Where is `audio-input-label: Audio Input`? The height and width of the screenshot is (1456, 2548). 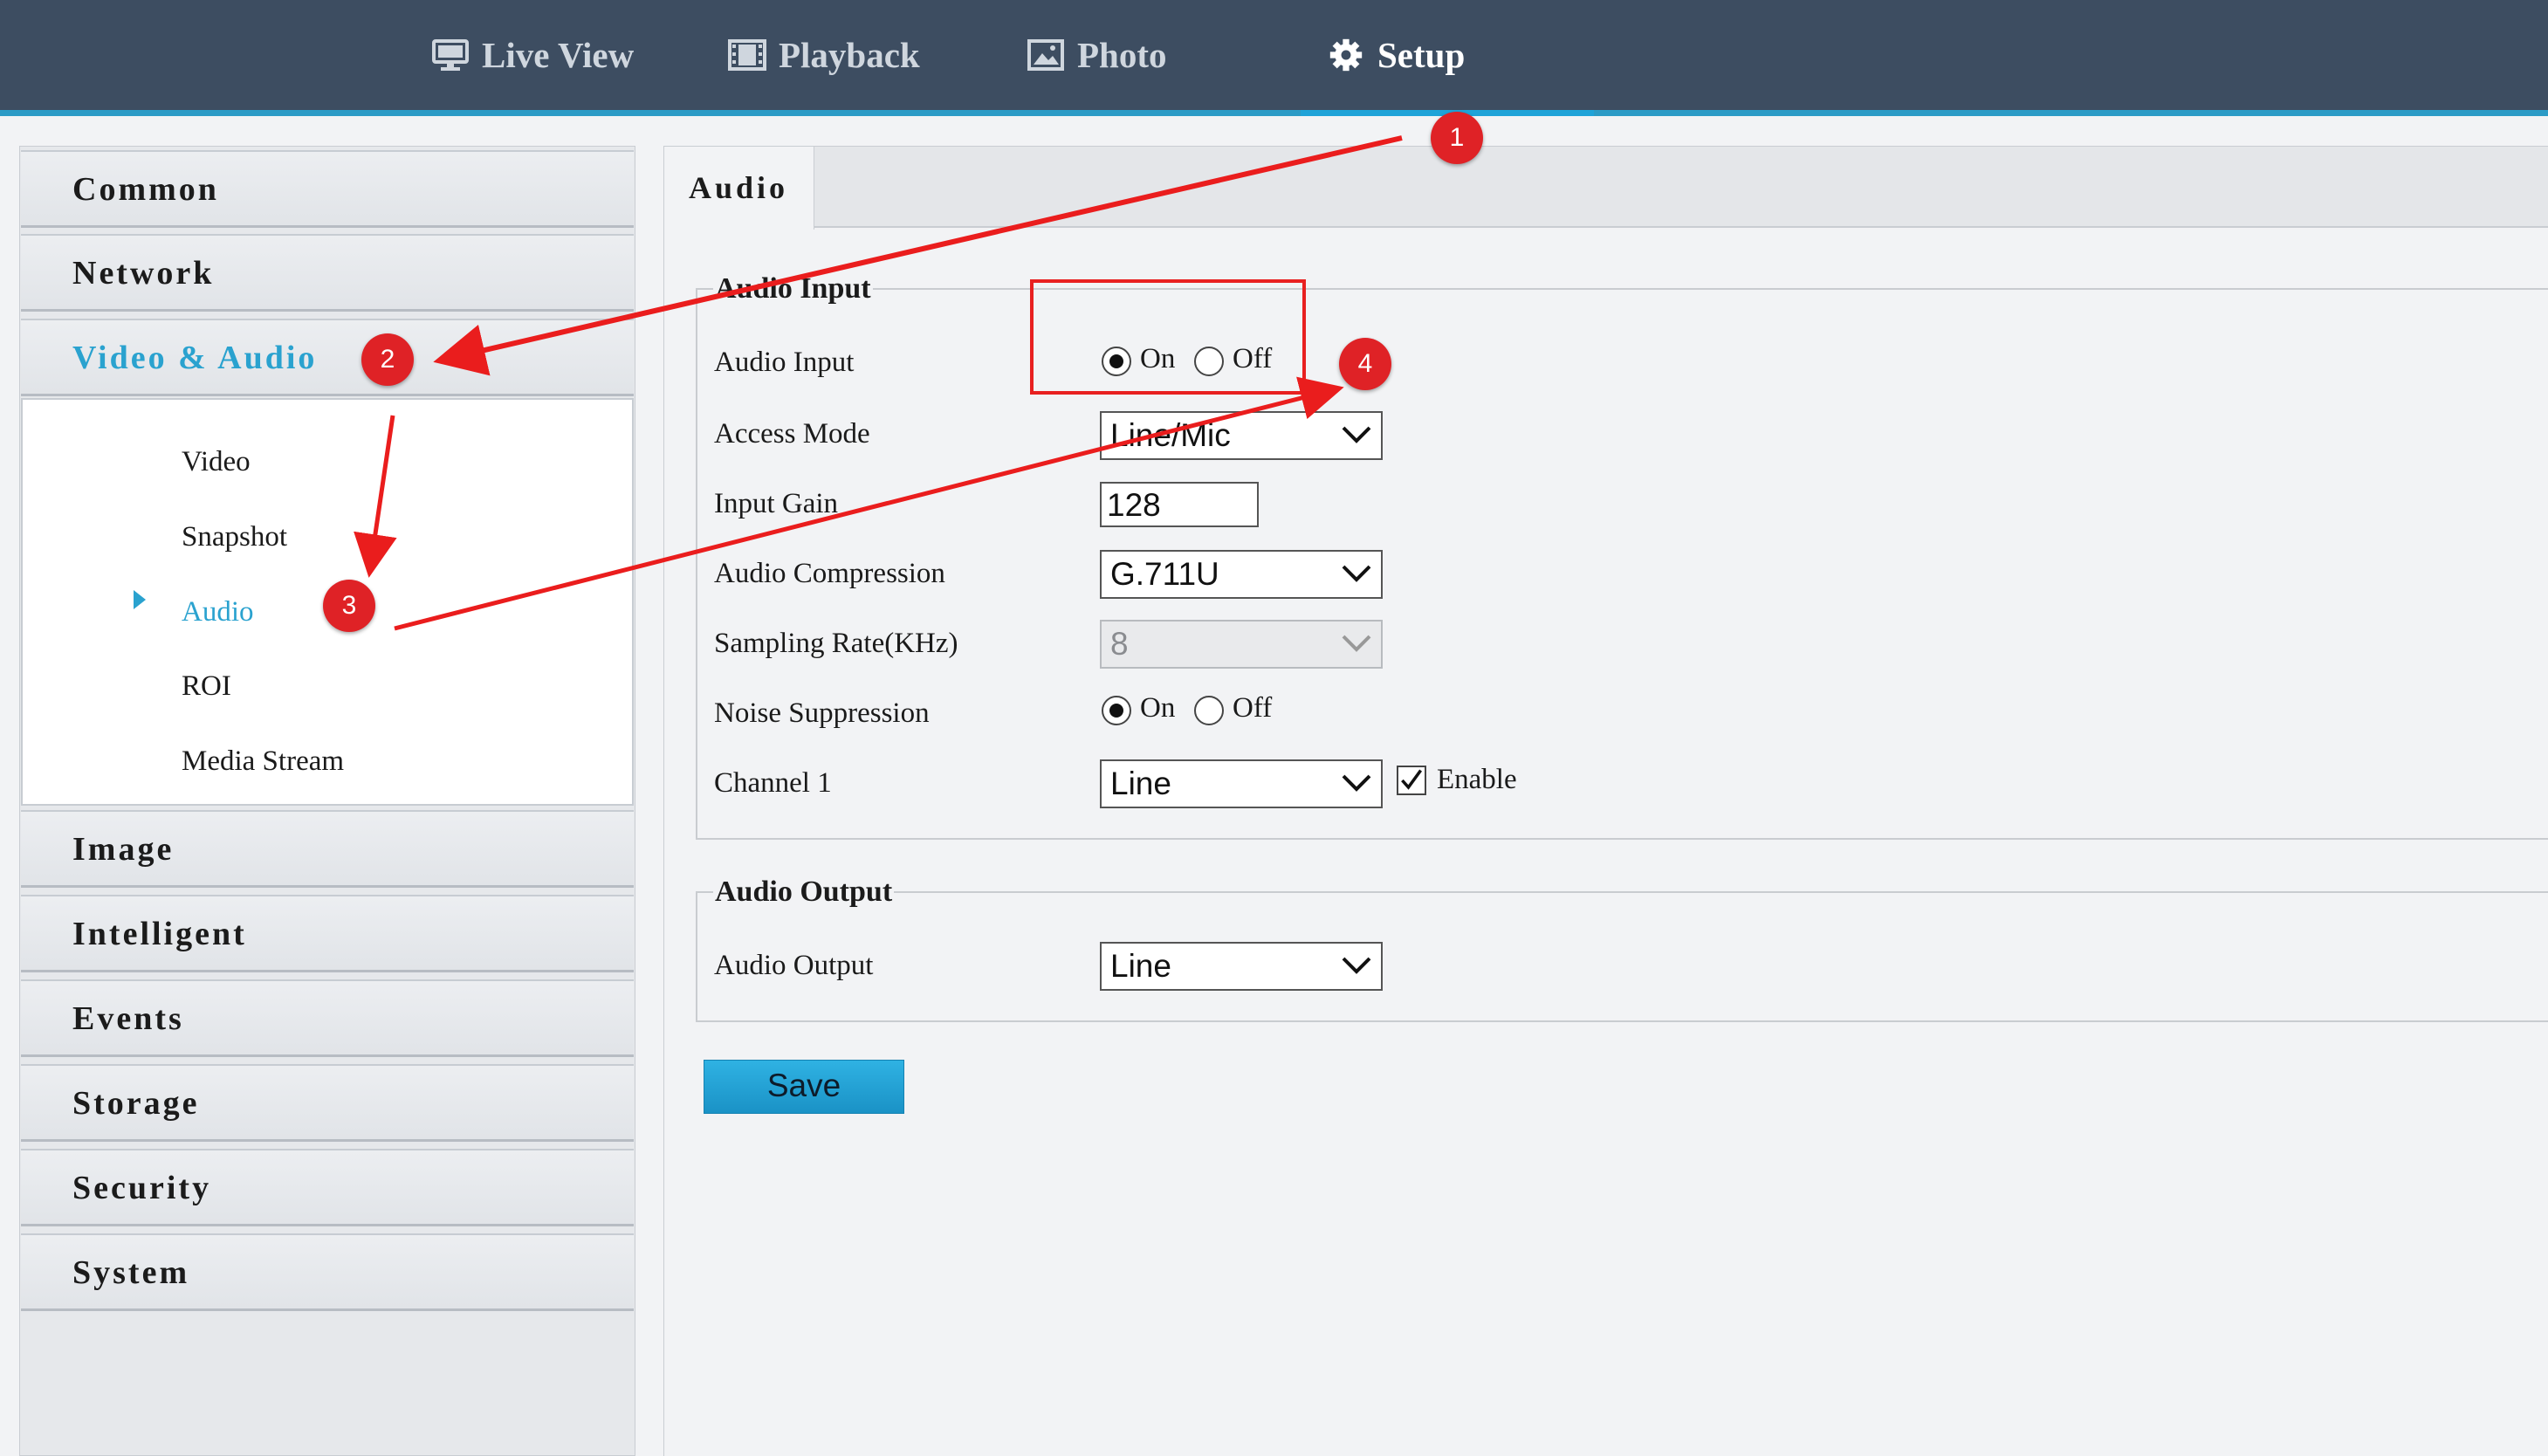
audio-input-label: Audio Input is located at coordinates (784, 362).